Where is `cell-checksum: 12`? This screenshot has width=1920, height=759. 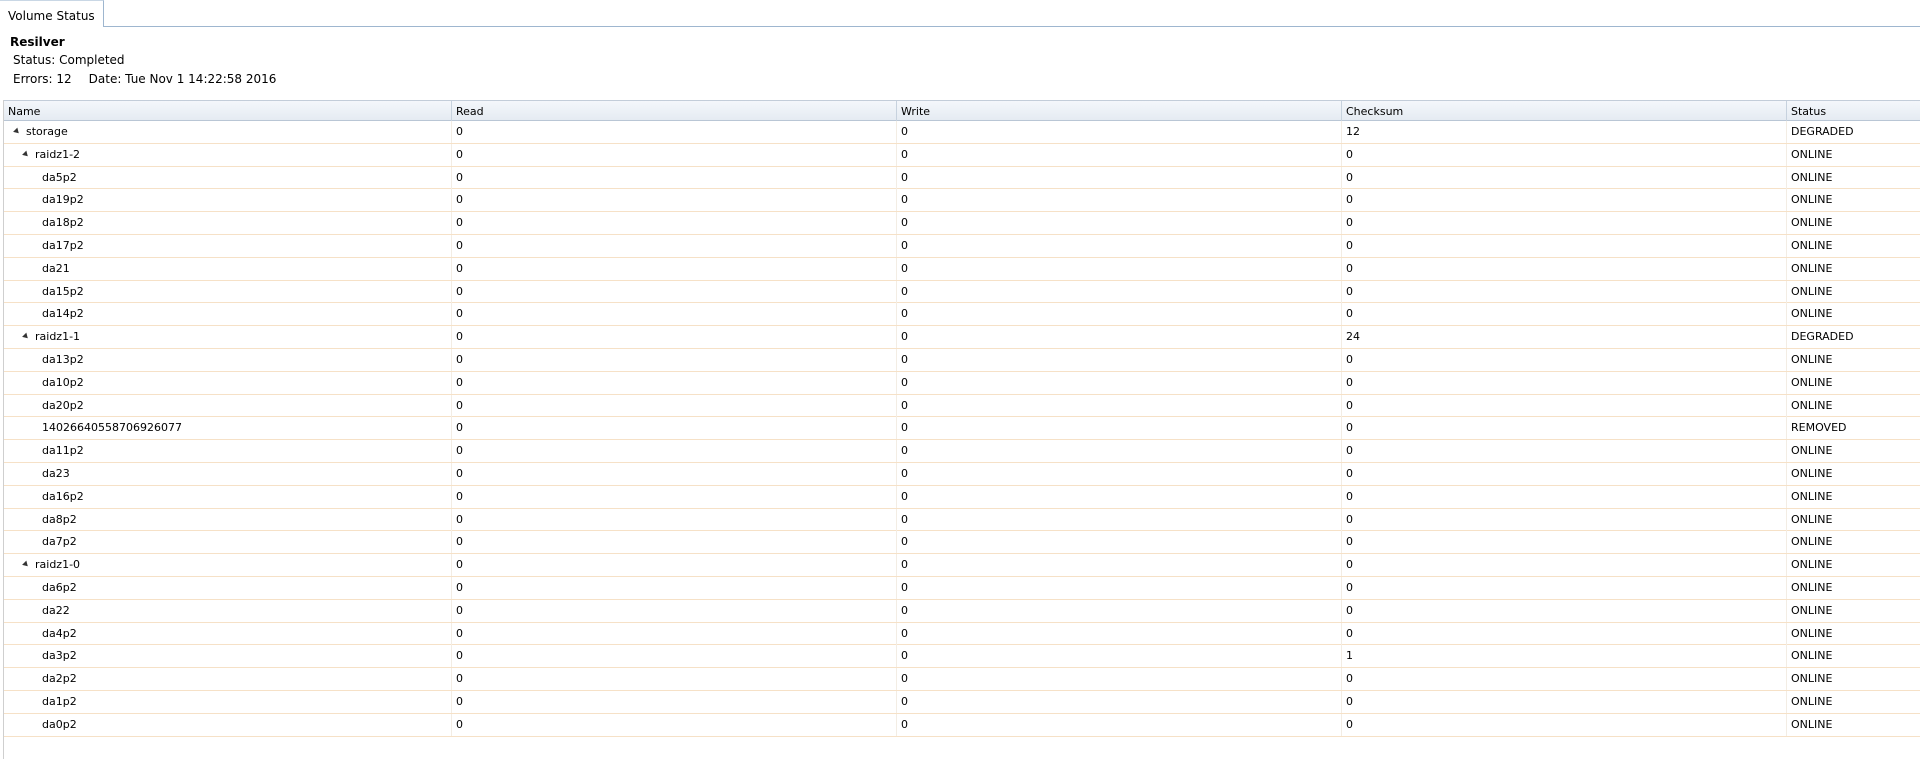 cell-checksum: 12 is located at coordinates (1564, 132).